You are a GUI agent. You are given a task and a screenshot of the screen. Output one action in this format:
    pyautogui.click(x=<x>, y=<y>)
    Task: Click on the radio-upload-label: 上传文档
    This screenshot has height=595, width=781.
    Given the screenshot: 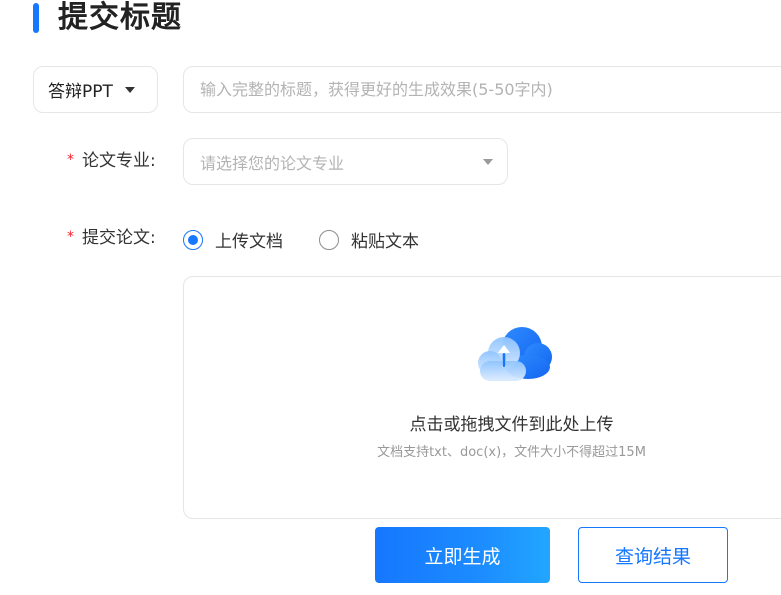 What is the action you would take?
    pyautogui.click(x=249, y=242)
    